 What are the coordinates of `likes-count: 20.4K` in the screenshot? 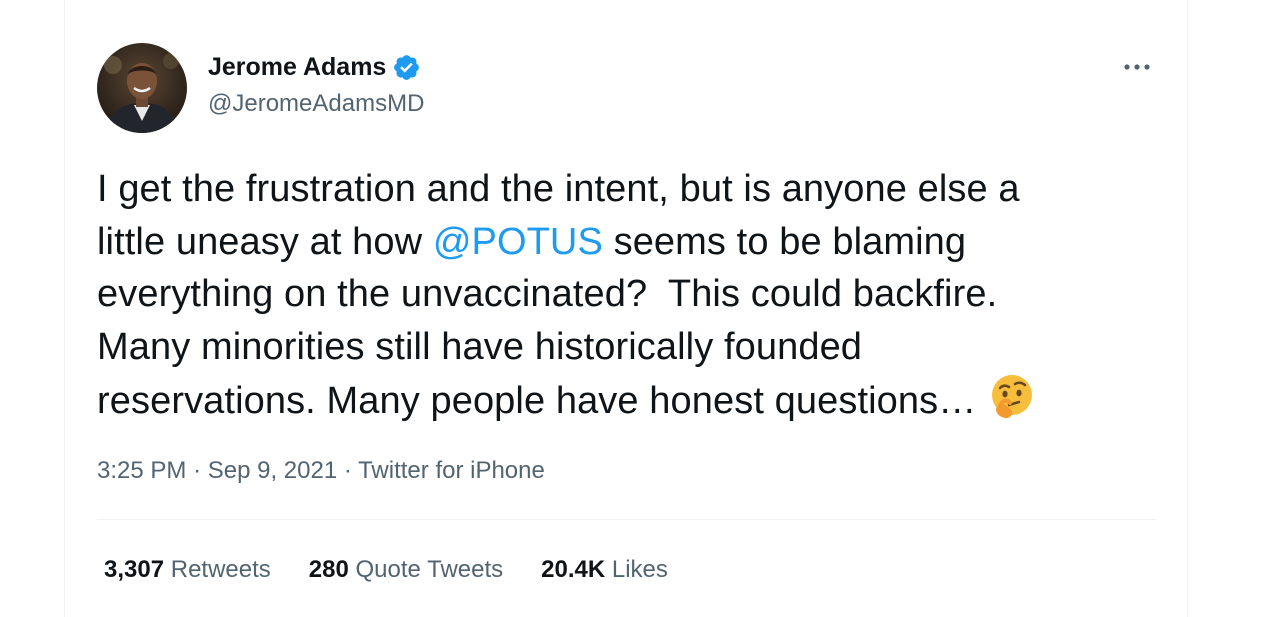 It's located at (573, 569).